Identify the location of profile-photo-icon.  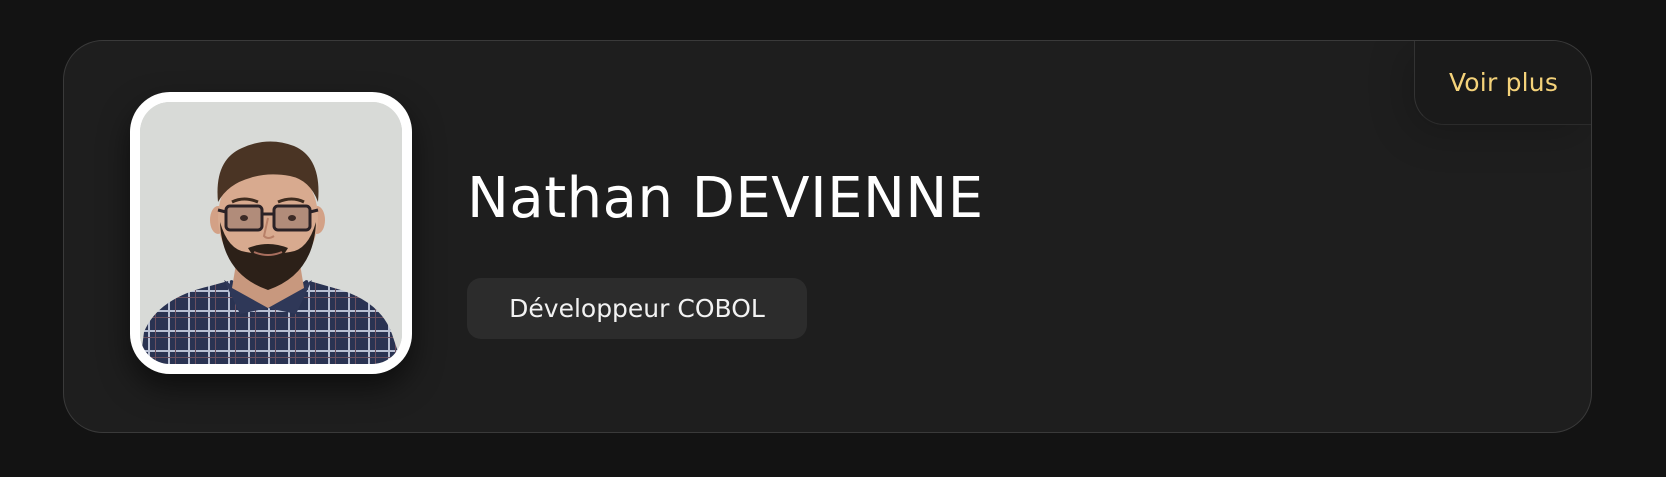
(271, 233).